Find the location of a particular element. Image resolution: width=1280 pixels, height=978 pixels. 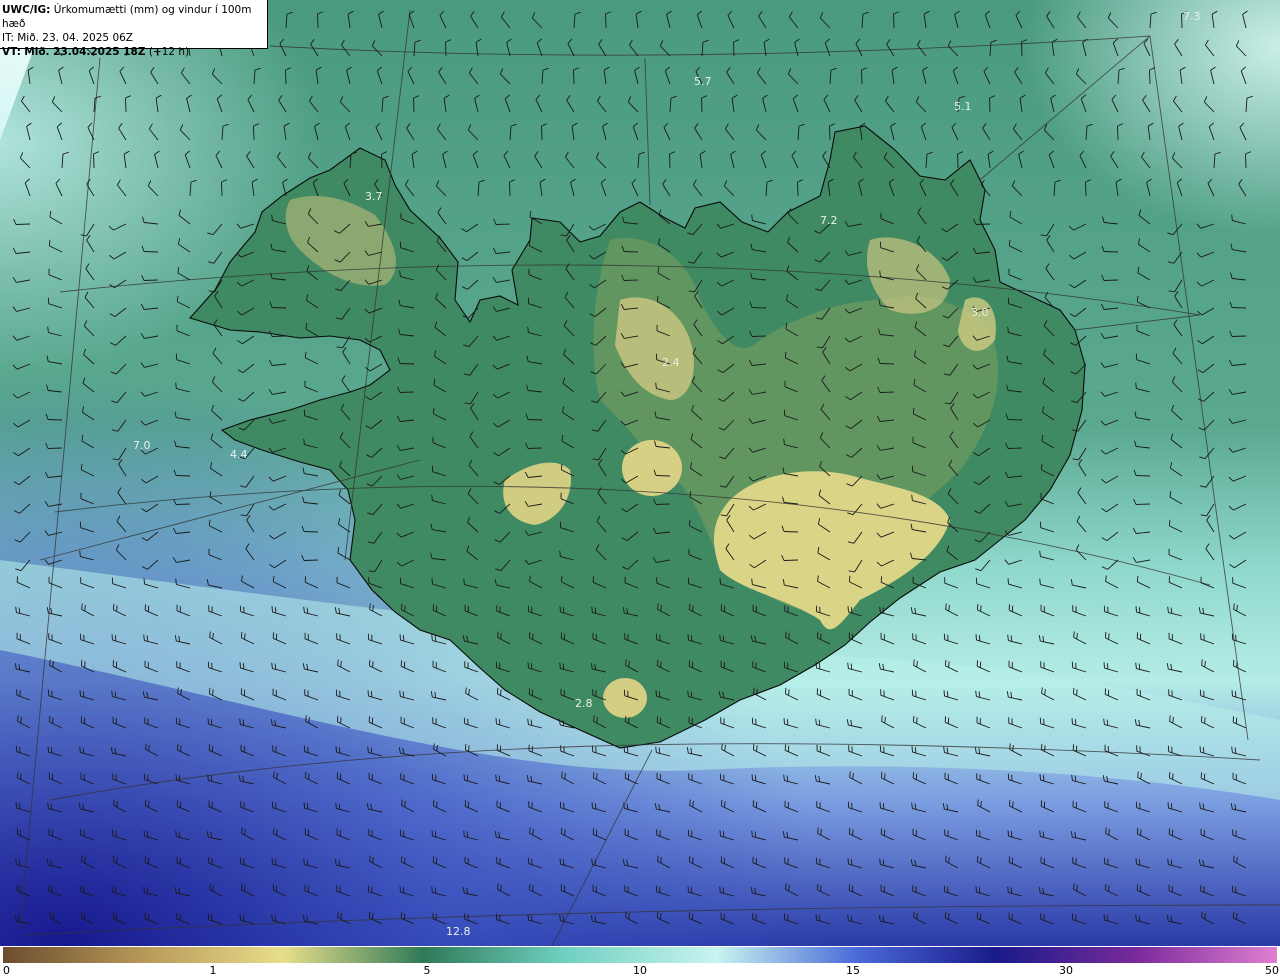

value-label: 2.4 is located at coordinates (671, 362).